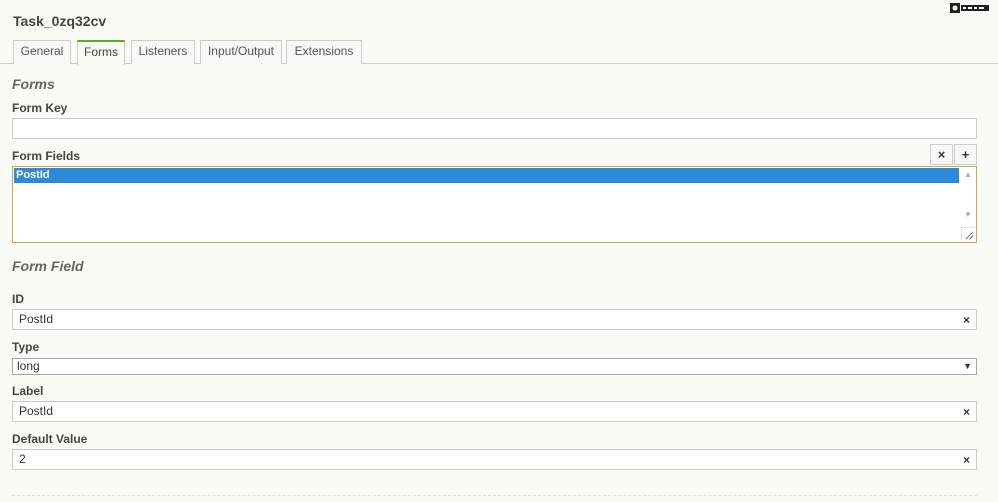  Describe the element at coordinates (968, 215) in the screenshot. I see `scroll-down-icon: ▼` at that location.